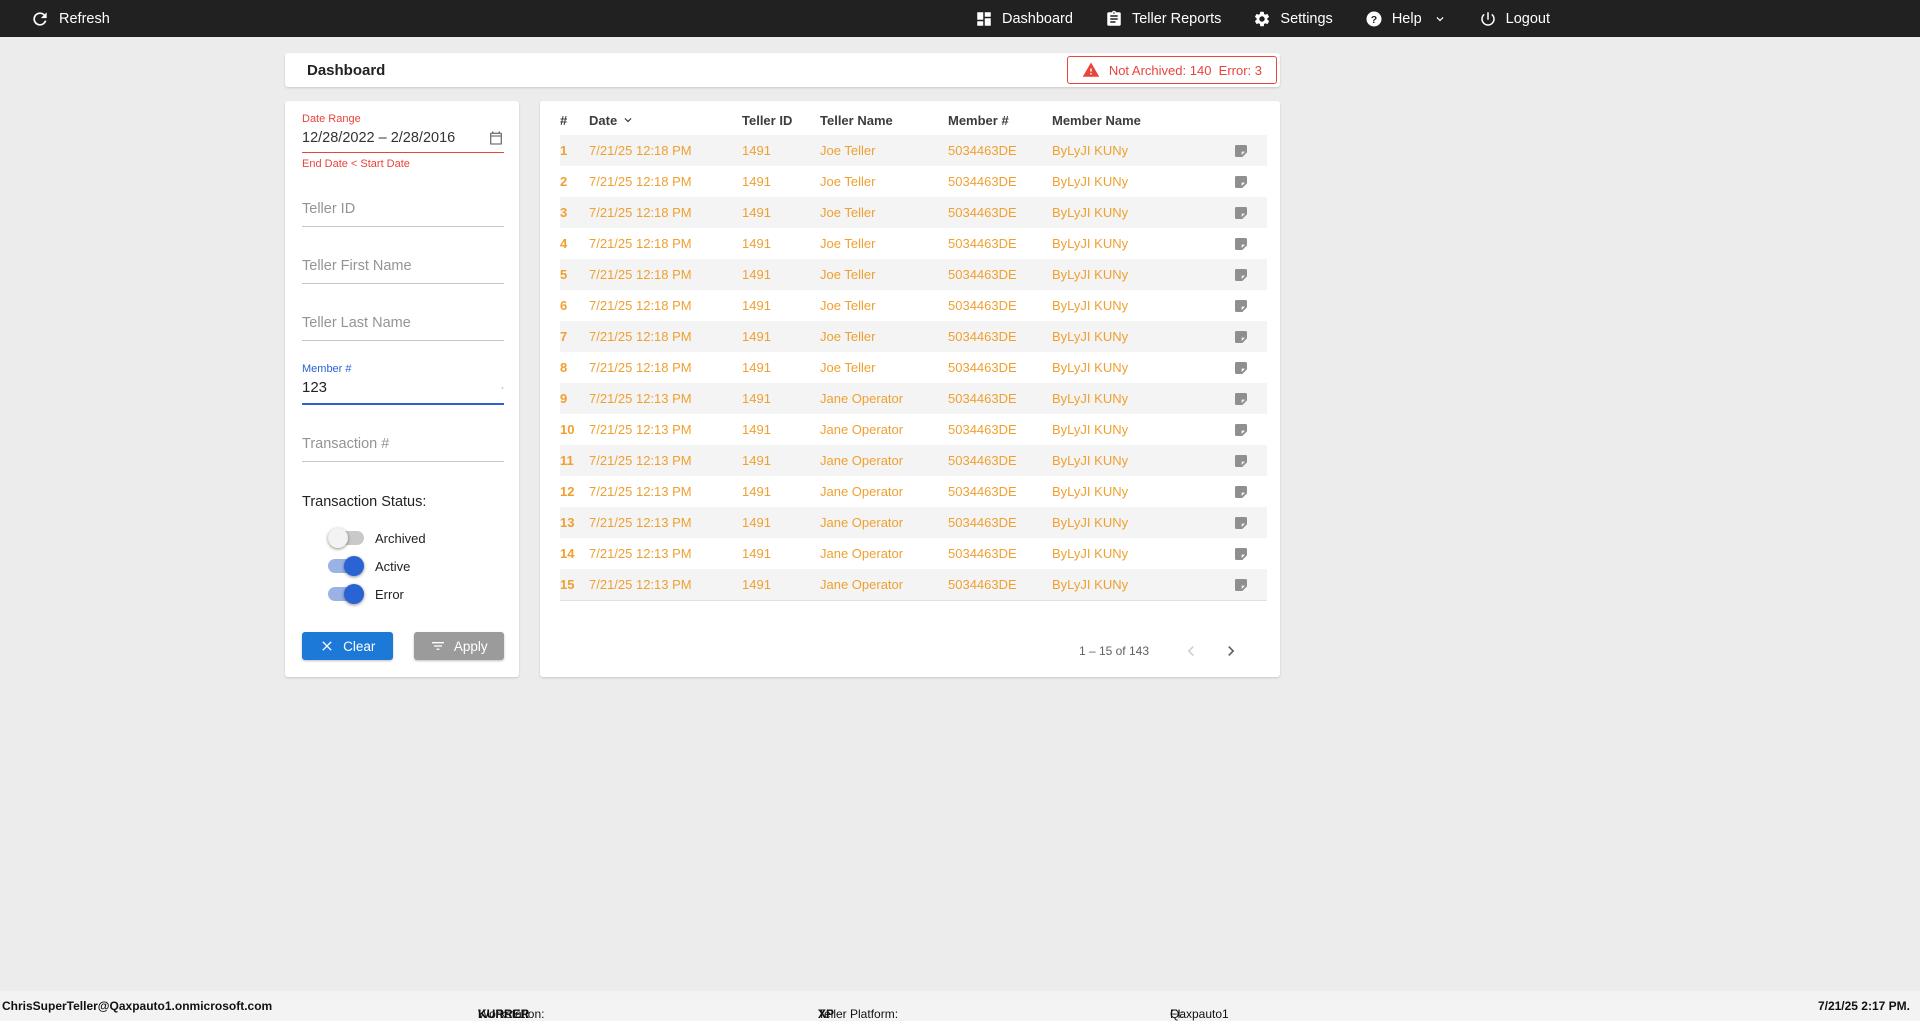  Describe the element at coordinates (1185, 70) in the screenshot. I see `alert-text: Not Archived: 140 Error: 3` at that location.